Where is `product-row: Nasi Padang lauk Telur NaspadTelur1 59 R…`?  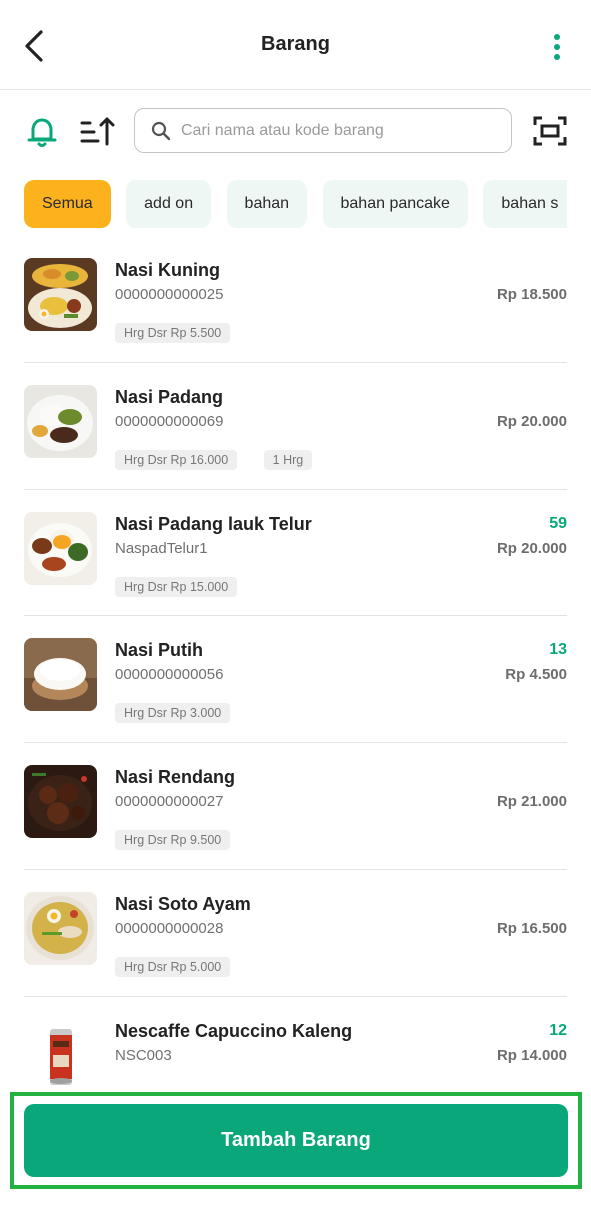
product-row: Nasi Padang lauk Telur NaspadTelur1 59 R… is located at coordinates (295, 553).